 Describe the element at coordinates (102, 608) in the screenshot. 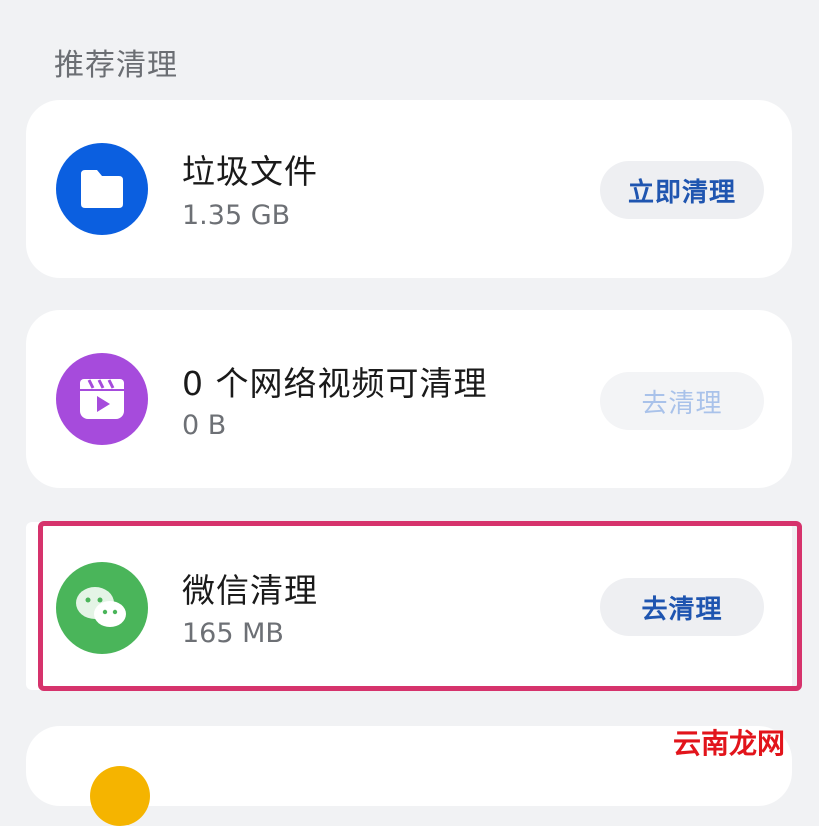

I see `wechat-icon` at that location.